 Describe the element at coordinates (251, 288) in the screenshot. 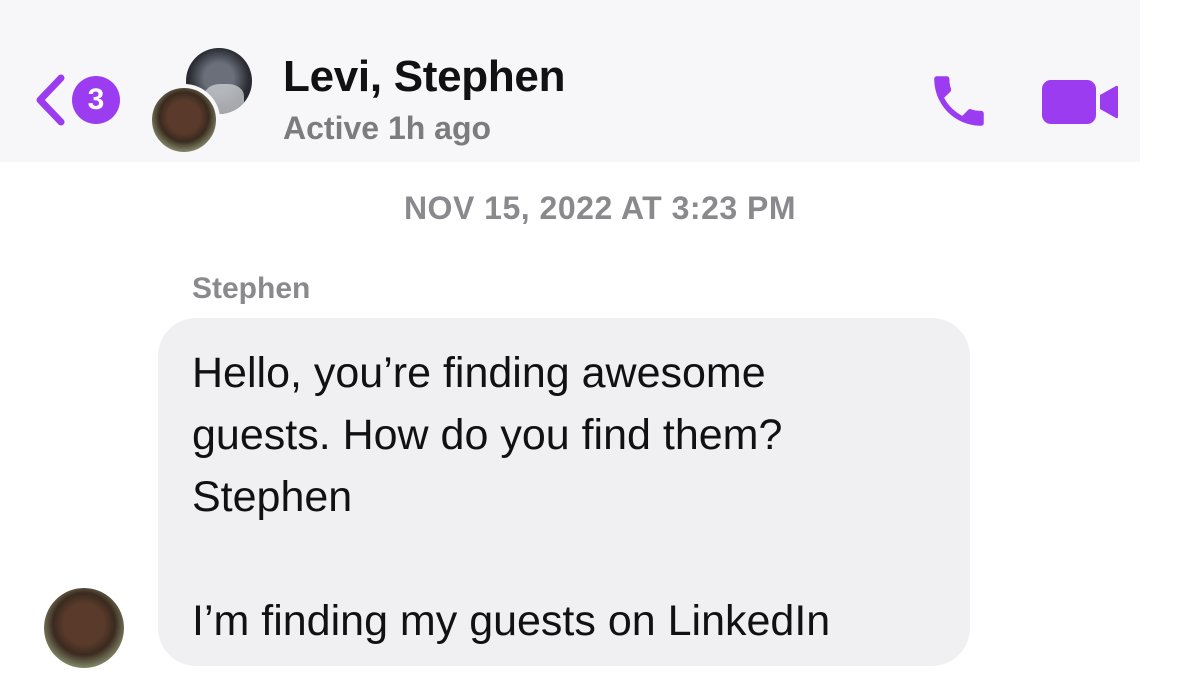

I see `sender-name: Stephen` at that location.